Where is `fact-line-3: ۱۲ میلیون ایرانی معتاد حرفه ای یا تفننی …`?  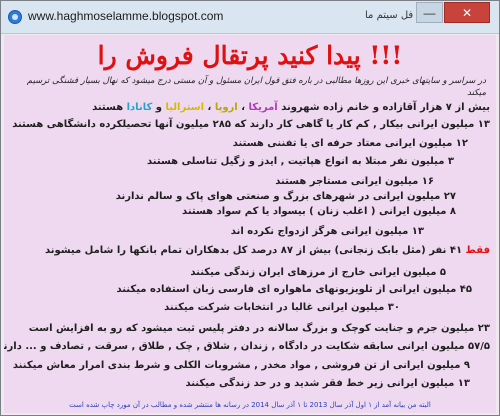
fact-line-3: ۱۲ میلیون ایرانی معتاد حرفه ای یا تفننی … is located at coordinates (350, 143).